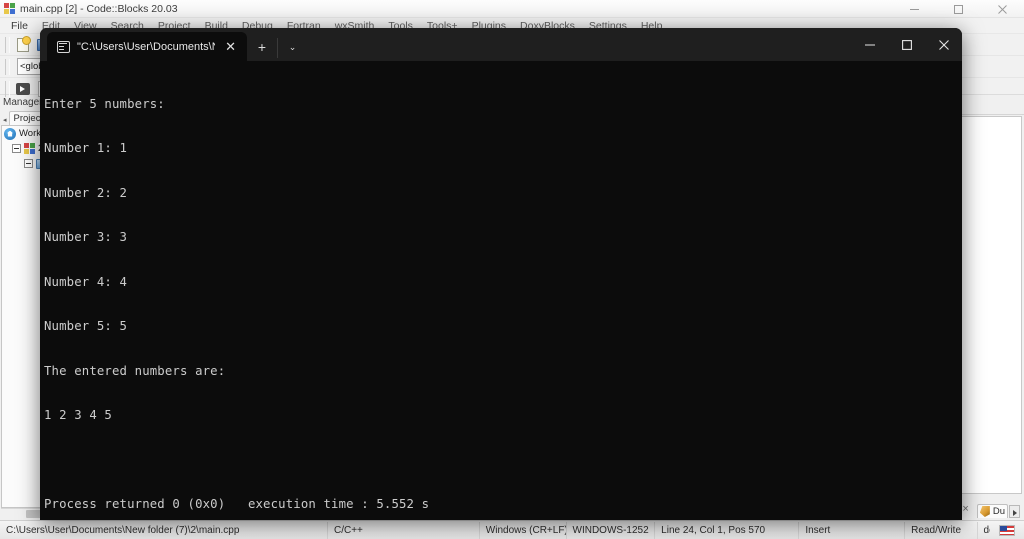  What do you see at coordinates (523, 530) in the screenshot?
I see `status-eol: Windows (CR+LF)` at bounding box center [523, 530].